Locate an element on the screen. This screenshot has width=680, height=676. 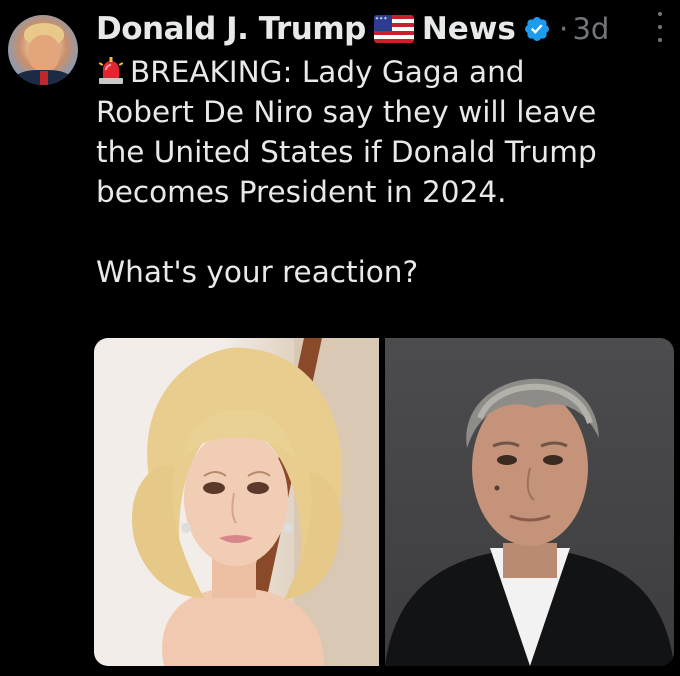
avatar is located at coordinates (43, 50).